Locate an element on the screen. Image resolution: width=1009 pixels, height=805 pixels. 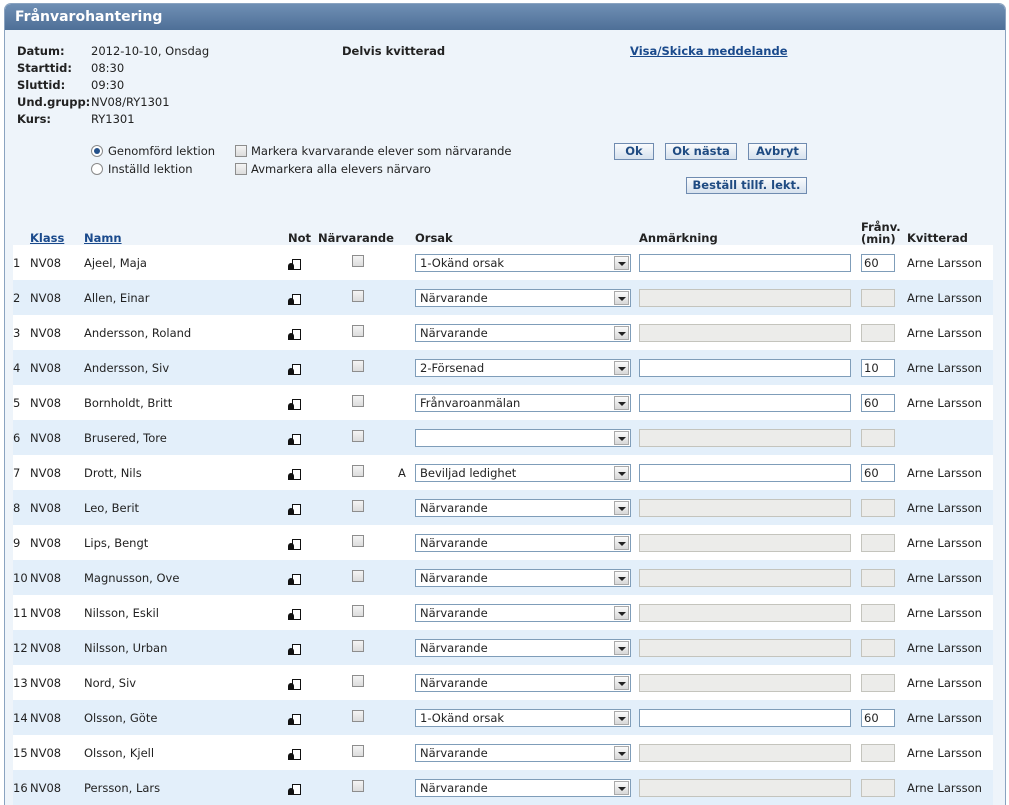
reason-select: Beviljad ledighet is located at coordinates (523, 472).